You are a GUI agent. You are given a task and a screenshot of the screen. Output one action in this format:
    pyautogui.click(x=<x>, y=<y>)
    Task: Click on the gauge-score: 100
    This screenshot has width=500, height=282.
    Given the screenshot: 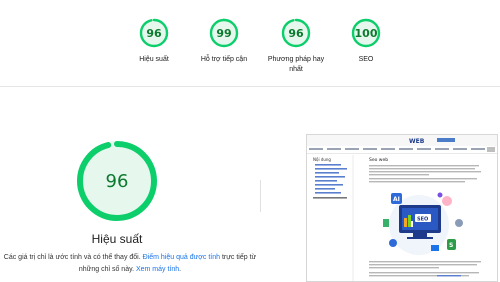 What is the action you would take?
    pyautogui.click(x=366, y=33)
    